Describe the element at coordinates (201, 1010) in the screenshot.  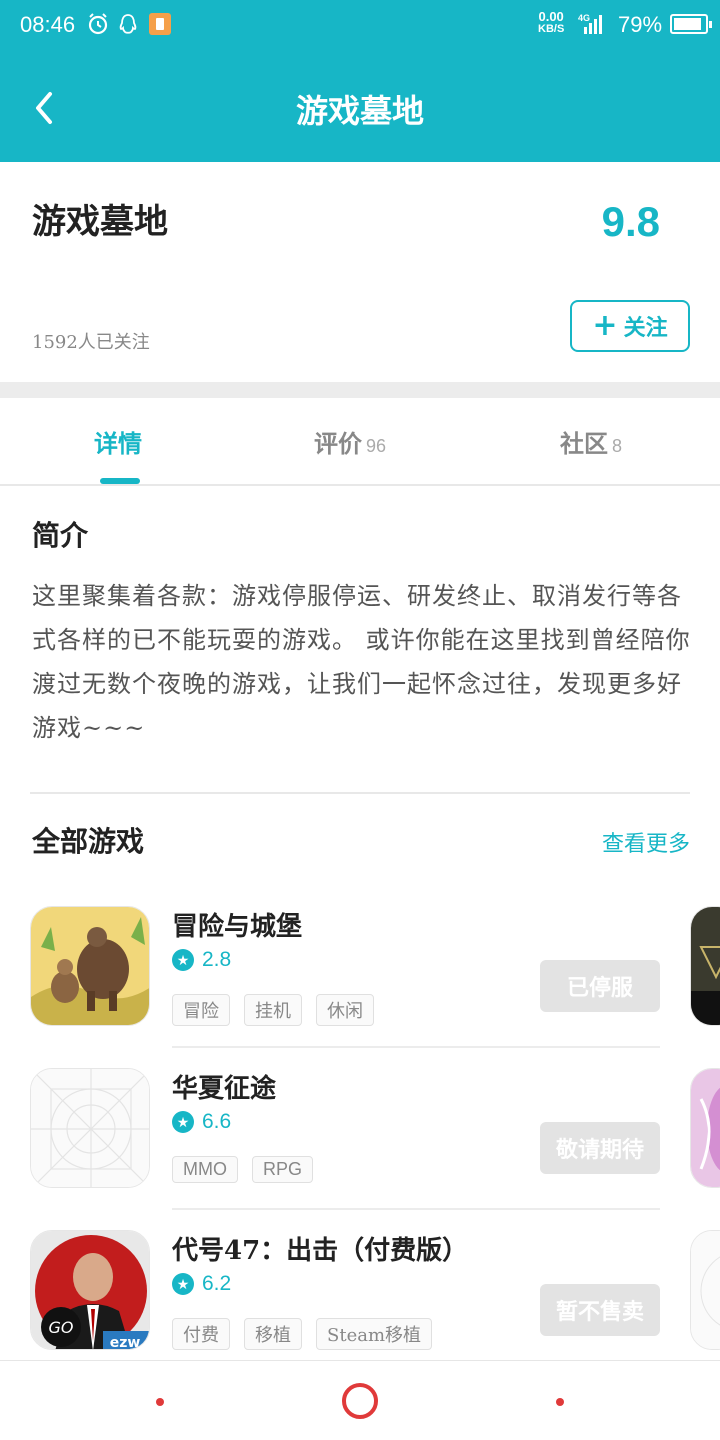
I see `game-tag: 冒险` at that location.